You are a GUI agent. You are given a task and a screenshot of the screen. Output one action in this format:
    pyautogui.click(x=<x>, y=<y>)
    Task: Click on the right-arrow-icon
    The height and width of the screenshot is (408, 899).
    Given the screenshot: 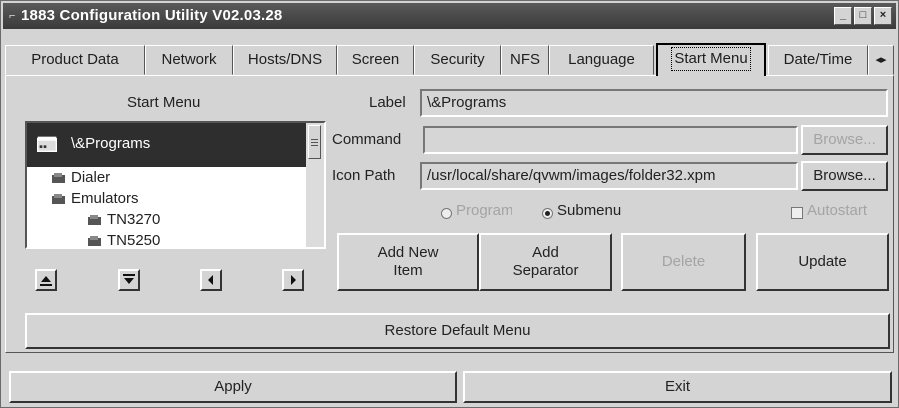 What is the action you would take?
    pyautogui.click(x=293, y=280)
    